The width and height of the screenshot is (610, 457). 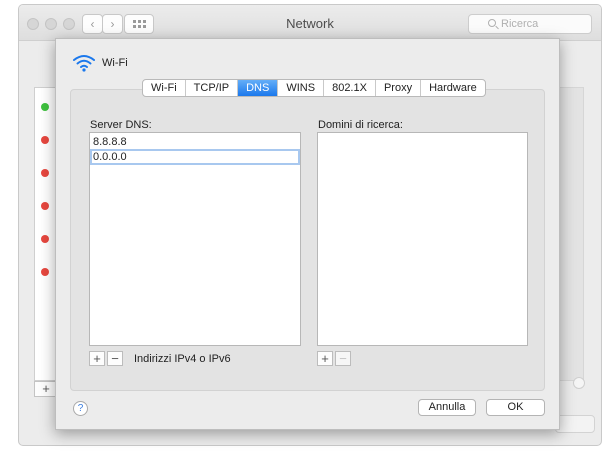 I want to click on search-input: Ricerca, so click(x=530, y=24).